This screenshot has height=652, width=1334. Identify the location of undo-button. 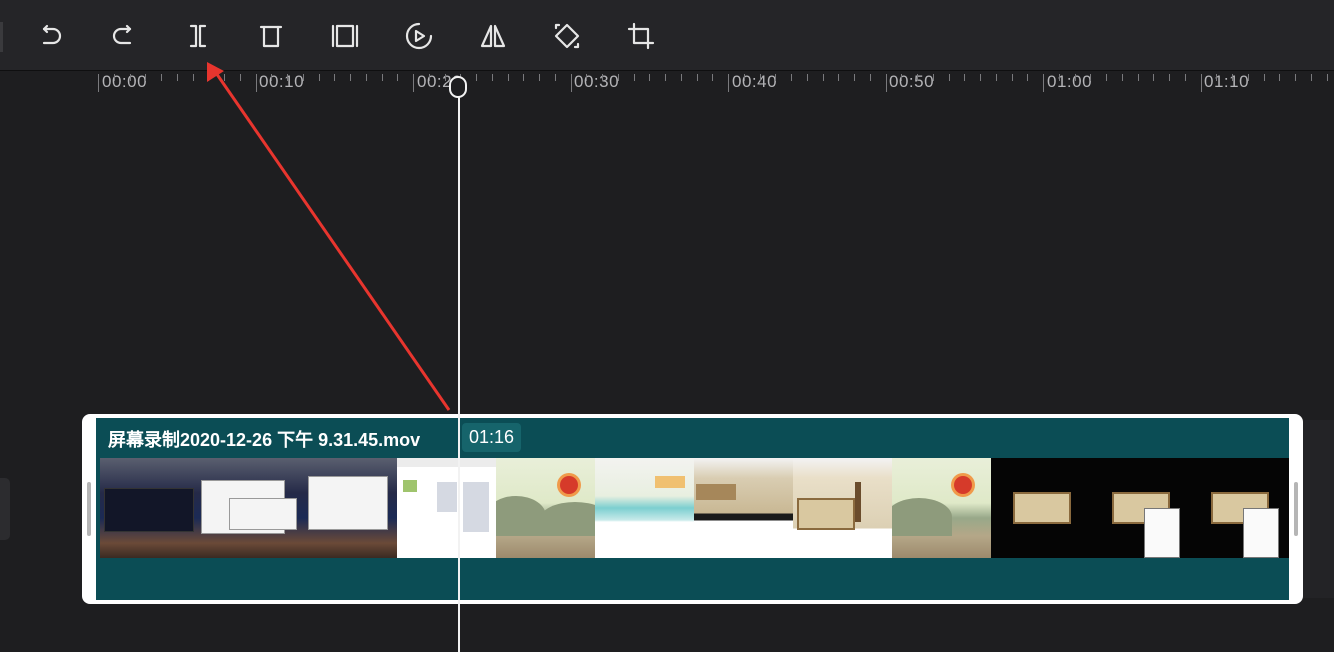
(50, 36).